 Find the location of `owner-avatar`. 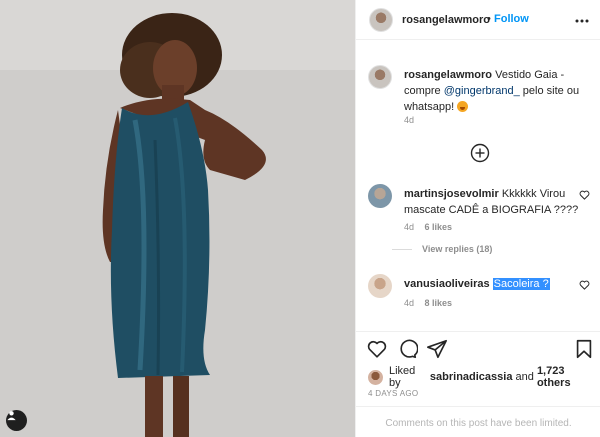

owner-avatar is located at coordinates (381, 20).